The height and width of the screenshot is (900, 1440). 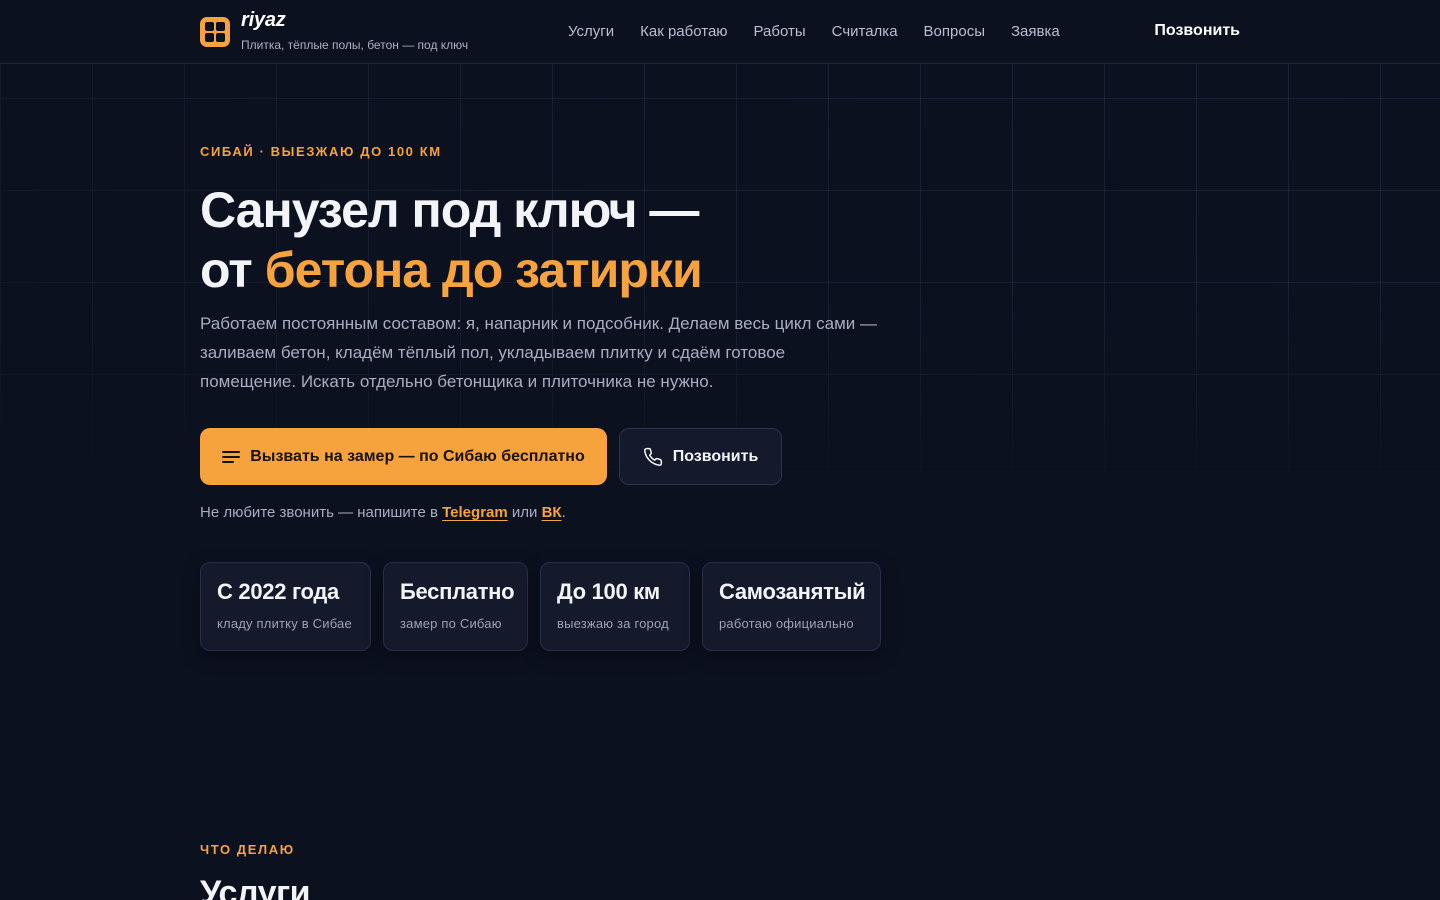 I want to click on stat-label: выезжаю за город, so click(x=613, y=623).